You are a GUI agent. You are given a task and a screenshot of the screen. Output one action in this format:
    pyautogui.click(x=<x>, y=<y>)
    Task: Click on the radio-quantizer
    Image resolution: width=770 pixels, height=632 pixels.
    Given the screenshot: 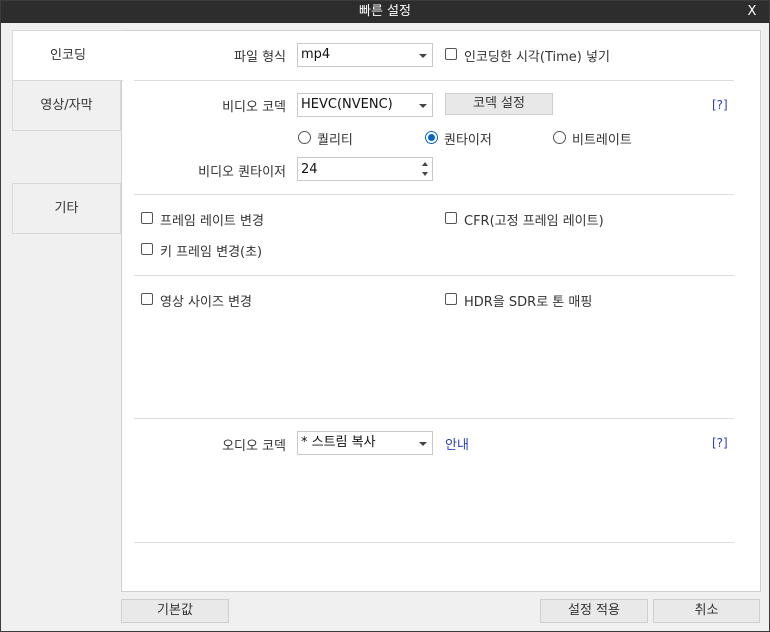 What is the action you would take?
    pyautogui.click(x=431, y=137)
    